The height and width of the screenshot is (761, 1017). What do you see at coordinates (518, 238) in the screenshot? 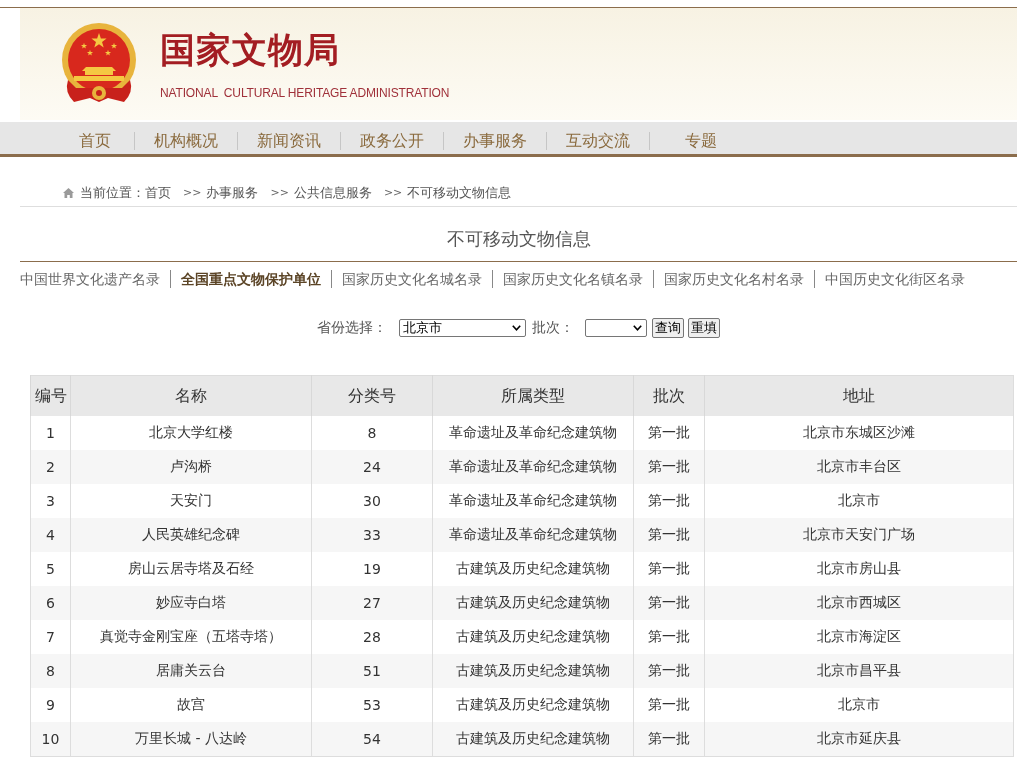
I see `page-title: 不可移动文物信息` at bounding box center [518, 238].